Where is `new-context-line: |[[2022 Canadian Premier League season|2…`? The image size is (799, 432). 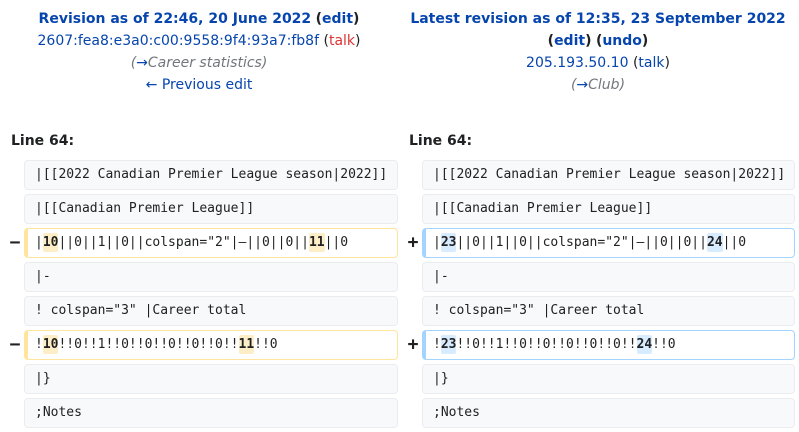
new-context-line: |[[2022 Canadian Premier League season|2… is located at coordinates (608, 175).